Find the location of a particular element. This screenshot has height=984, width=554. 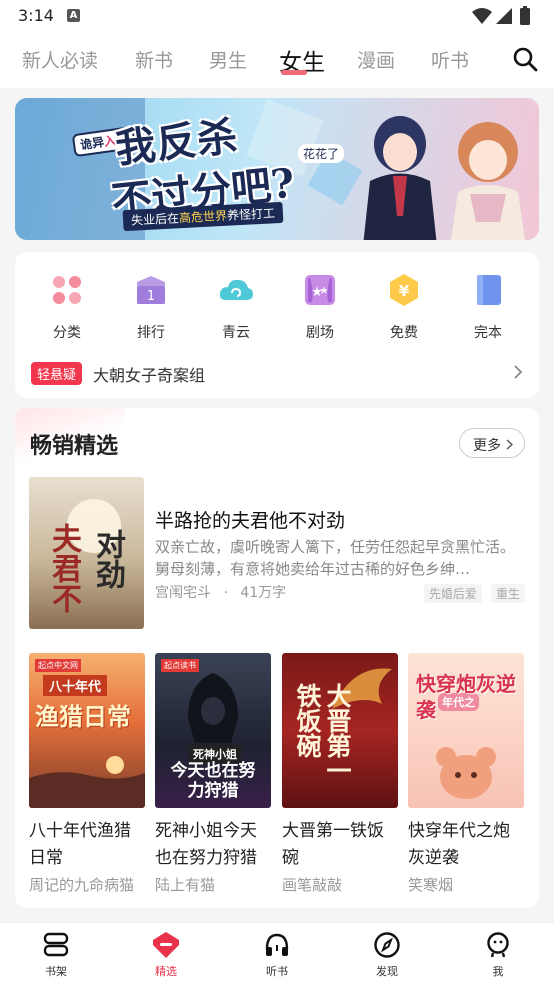

user-face-icon is located at coordinates (498, 945).